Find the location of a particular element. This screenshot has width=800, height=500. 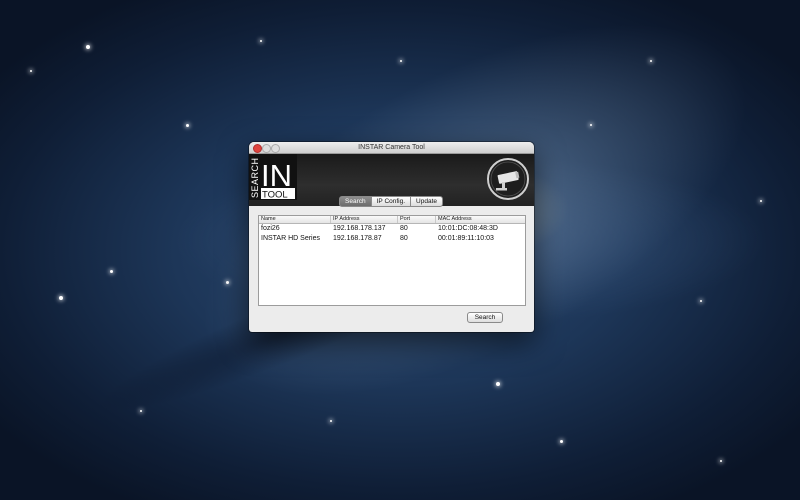

cell-name: INSTAR HD Series is located at coordinates (290, 238).